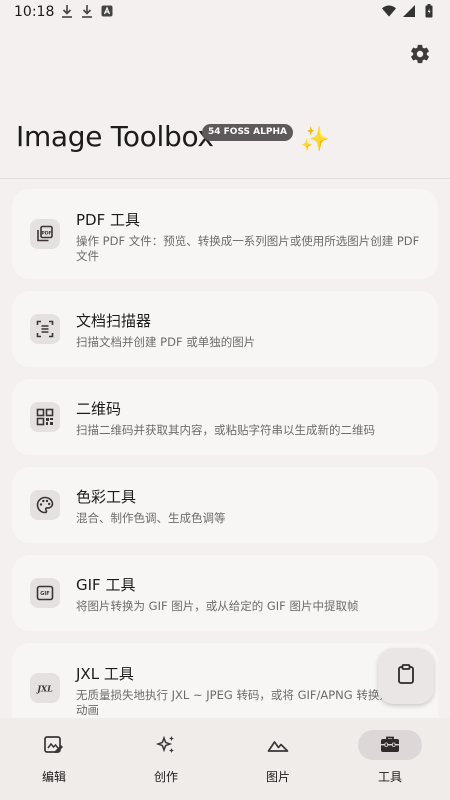  What do you see at coordinates (247, 132) in the screenshot?
I see `version-badge: 54 FOSS ALPHA` at bounding box center [247, 132].